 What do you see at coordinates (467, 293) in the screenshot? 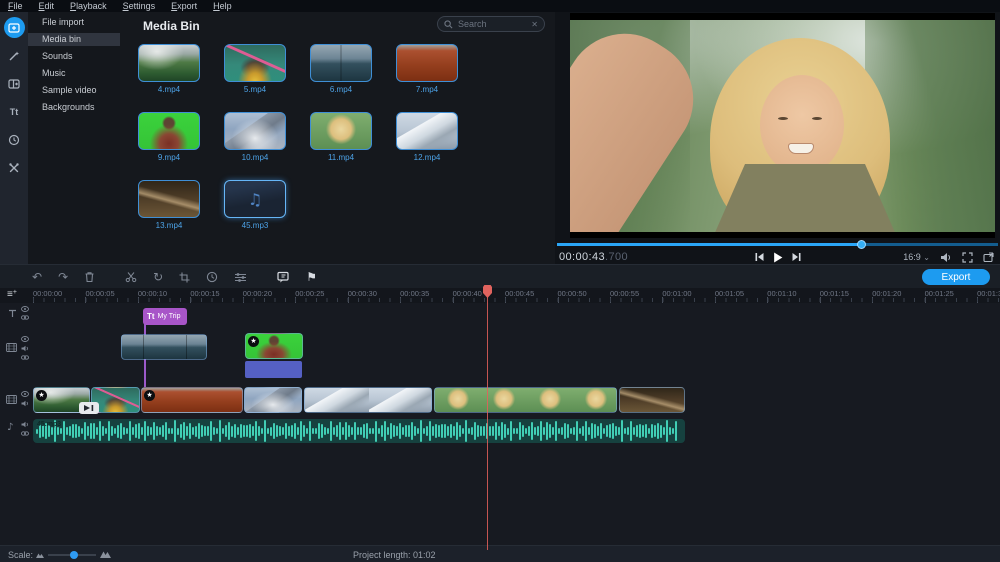
I see `ruler-label: 00:00:40` at bounding box center [467, 293].